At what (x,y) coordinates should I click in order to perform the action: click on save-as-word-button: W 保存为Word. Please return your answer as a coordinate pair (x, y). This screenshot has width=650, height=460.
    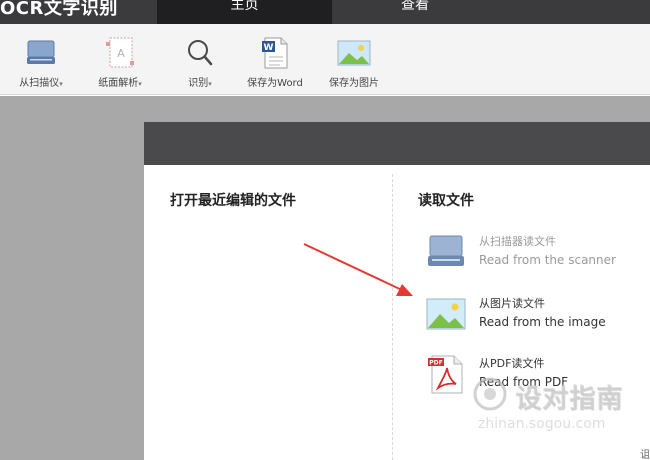
    Looking at the image, I should click on (275, 62).